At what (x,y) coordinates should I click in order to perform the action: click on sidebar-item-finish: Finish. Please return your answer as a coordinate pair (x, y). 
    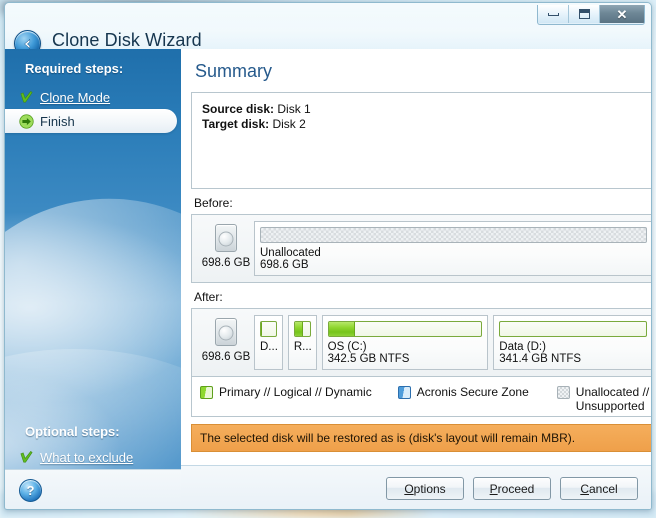
    Looking at the image, I should click on (91, 121).